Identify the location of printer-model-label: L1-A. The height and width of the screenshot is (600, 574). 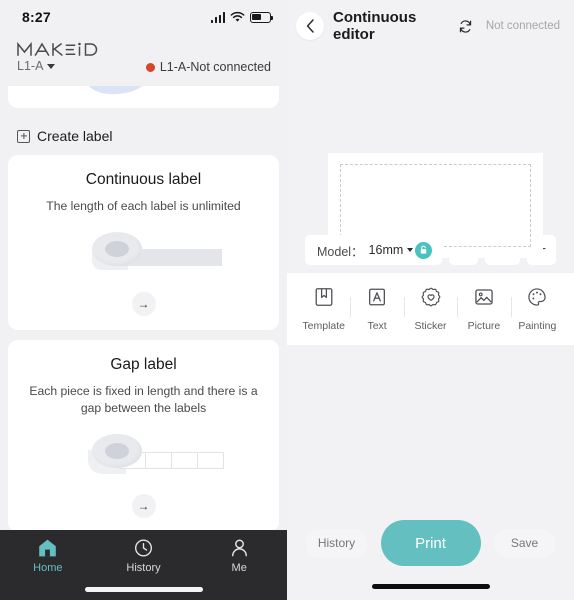
(30, 66).